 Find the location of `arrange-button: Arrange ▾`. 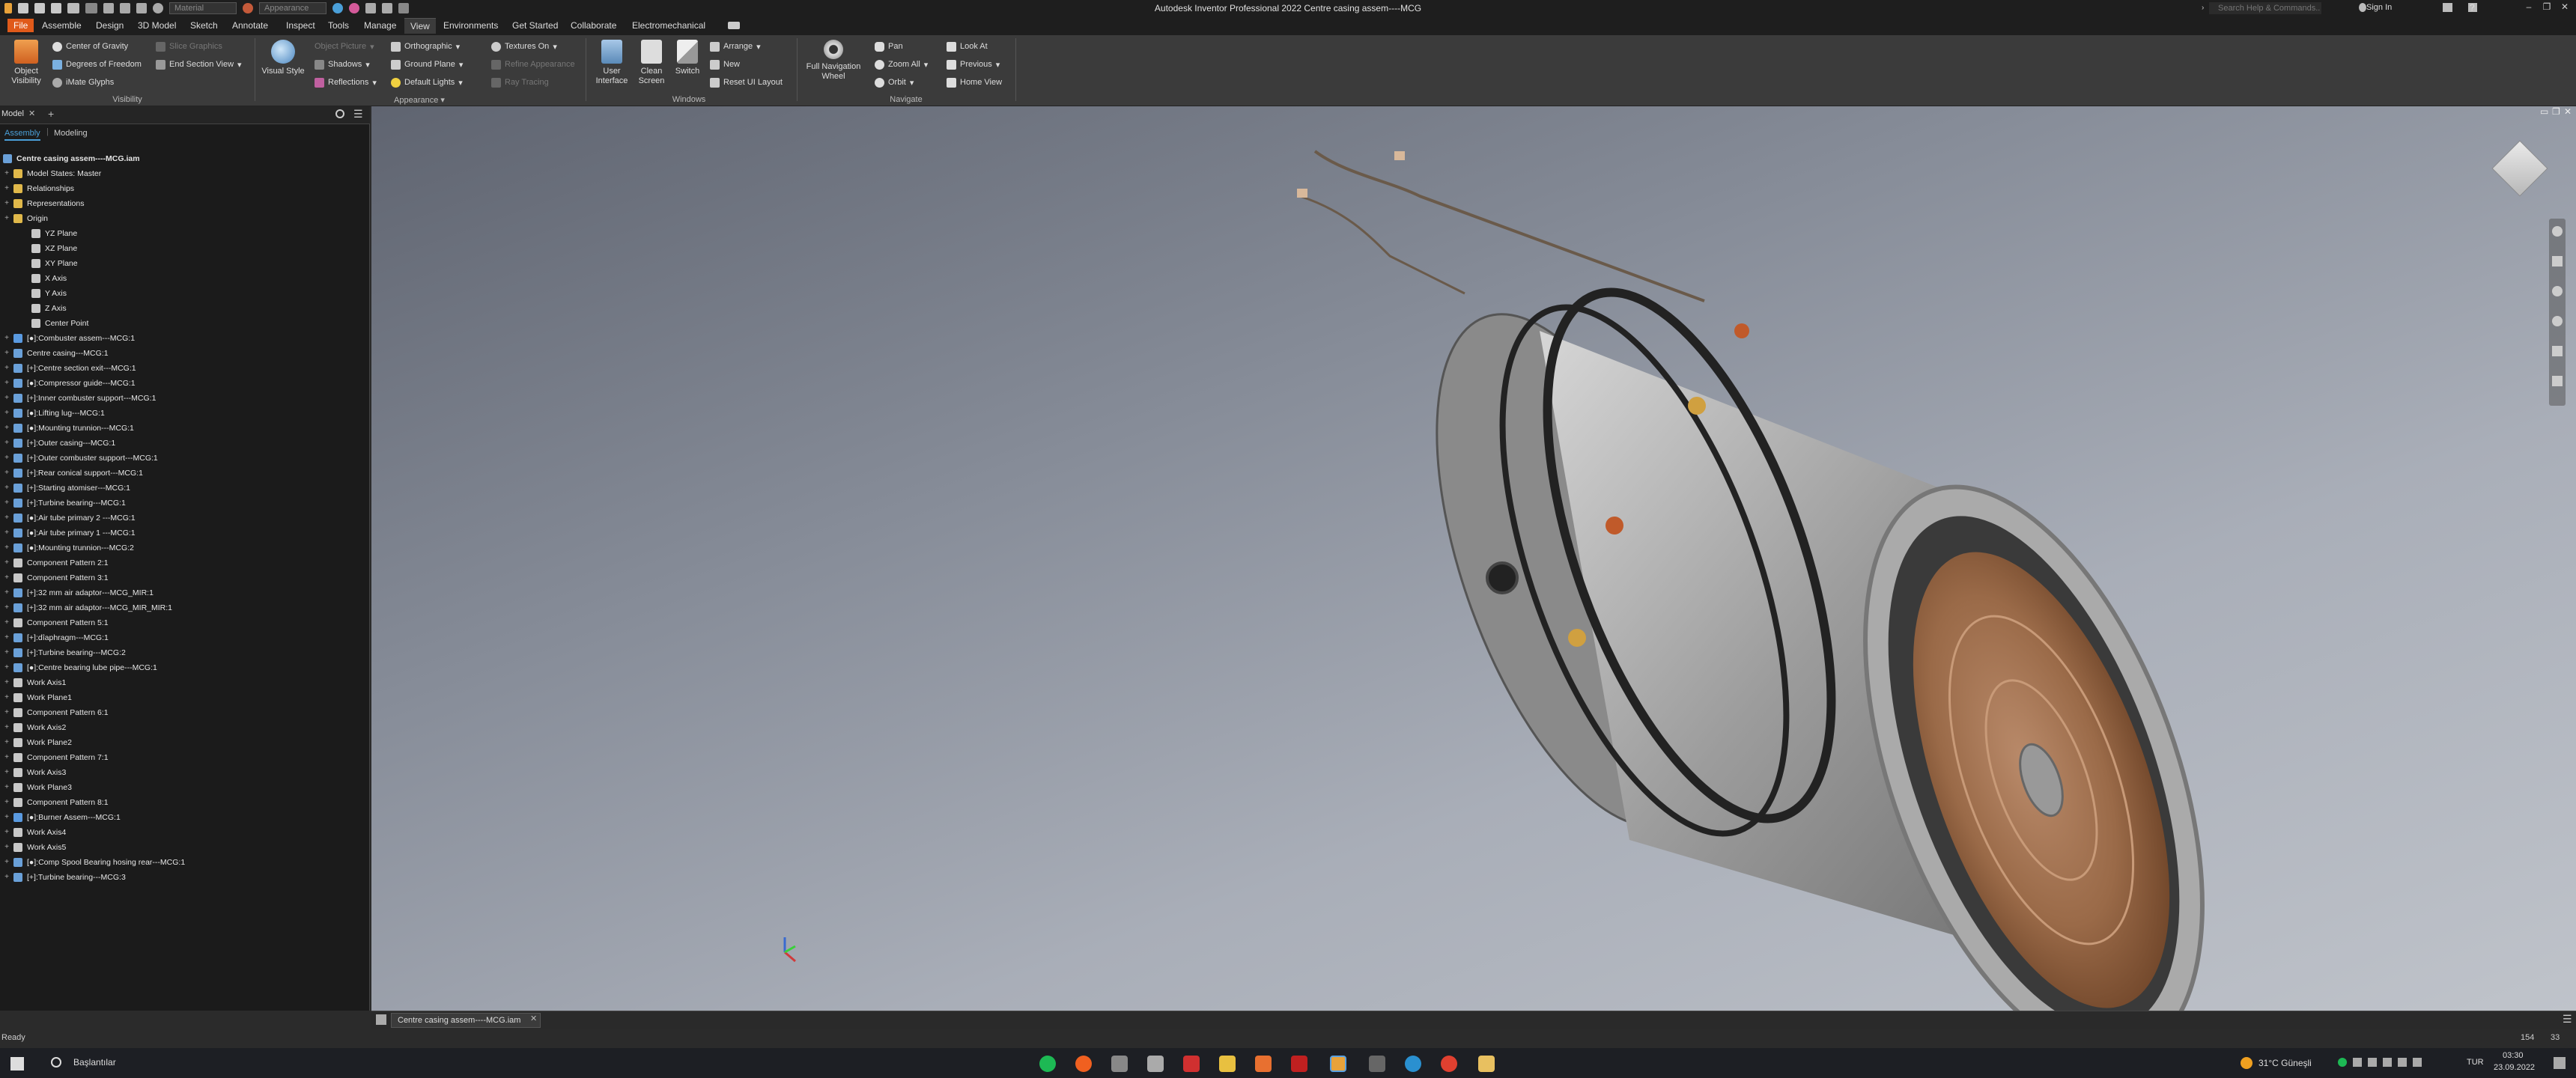

arrange-button: Arrange ▾ is located at coordinates (735, 46).